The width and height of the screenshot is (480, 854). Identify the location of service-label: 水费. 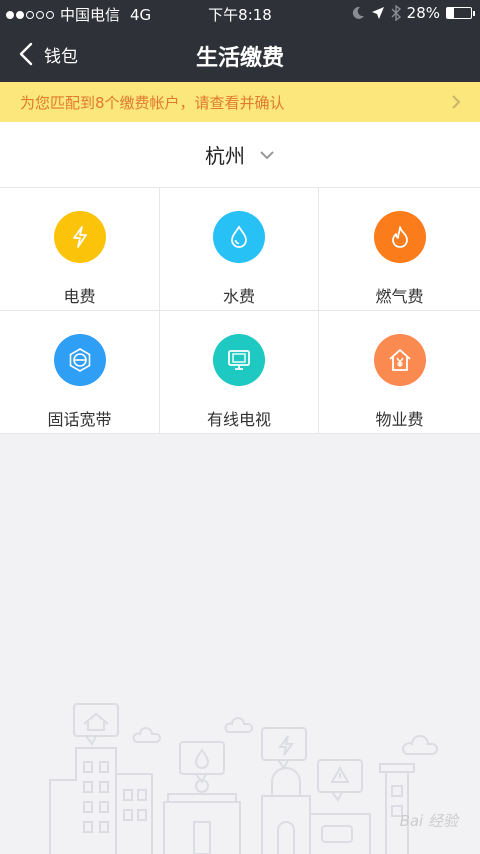
(238, 296).